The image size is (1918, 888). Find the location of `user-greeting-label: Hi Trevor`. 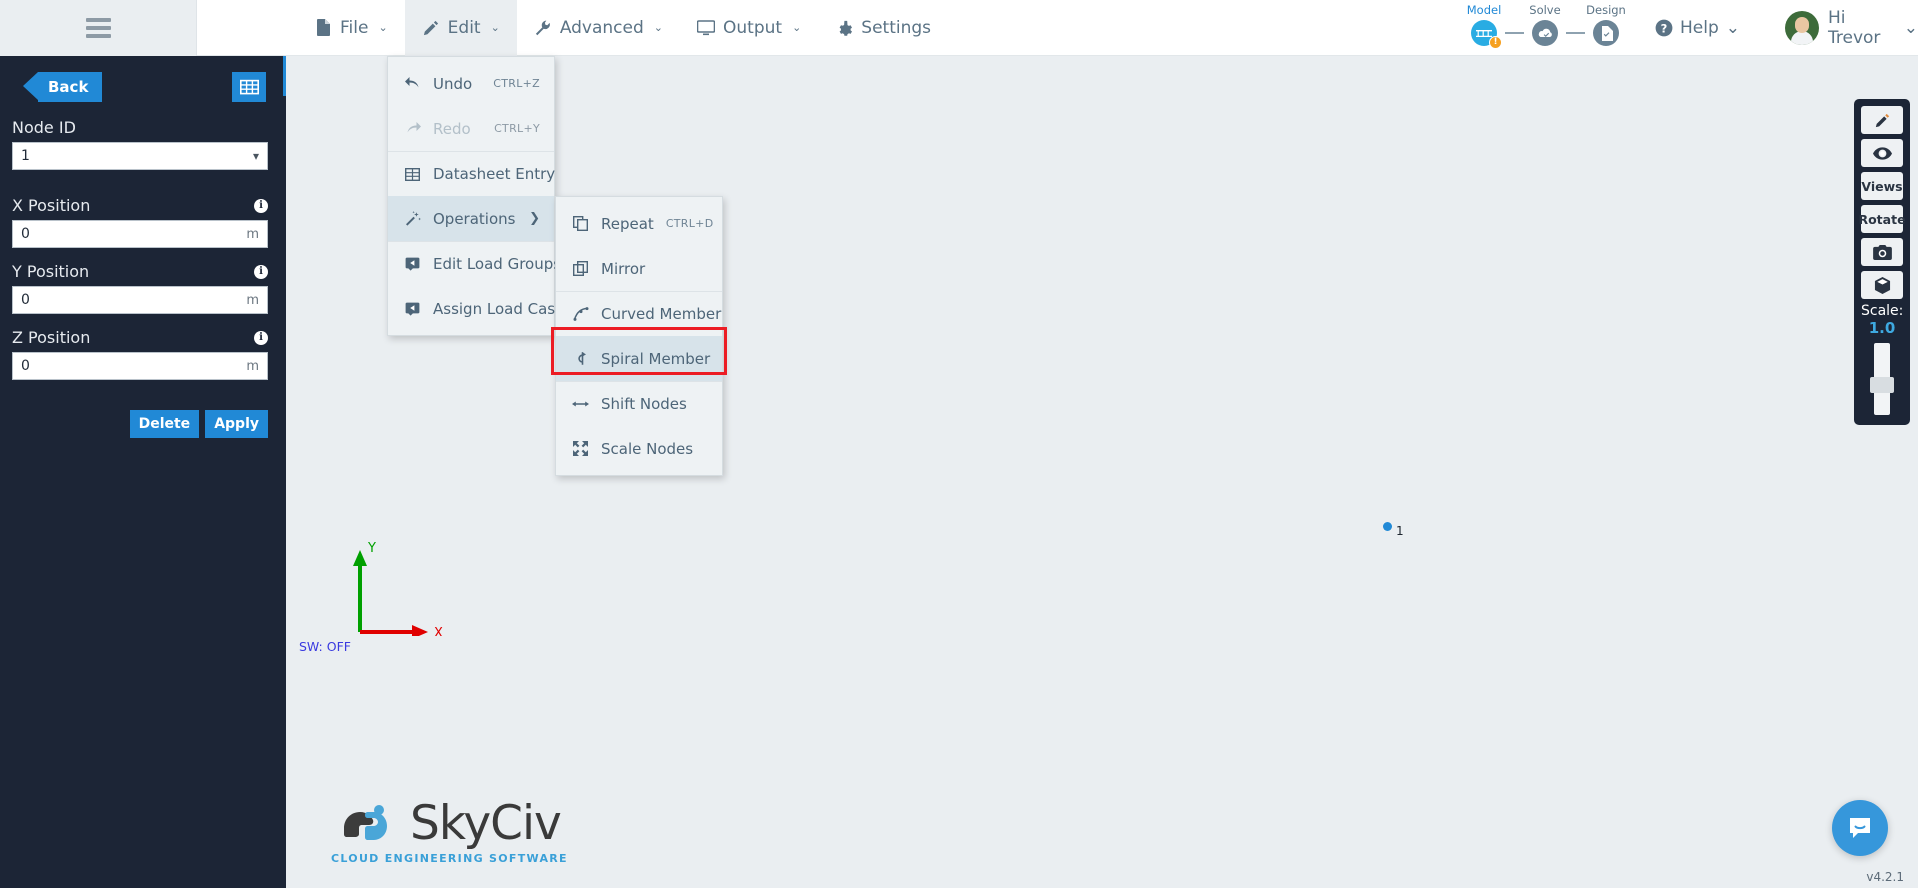

user-greeting-label: Hi Trevor is located at coordinates (1854, 28).